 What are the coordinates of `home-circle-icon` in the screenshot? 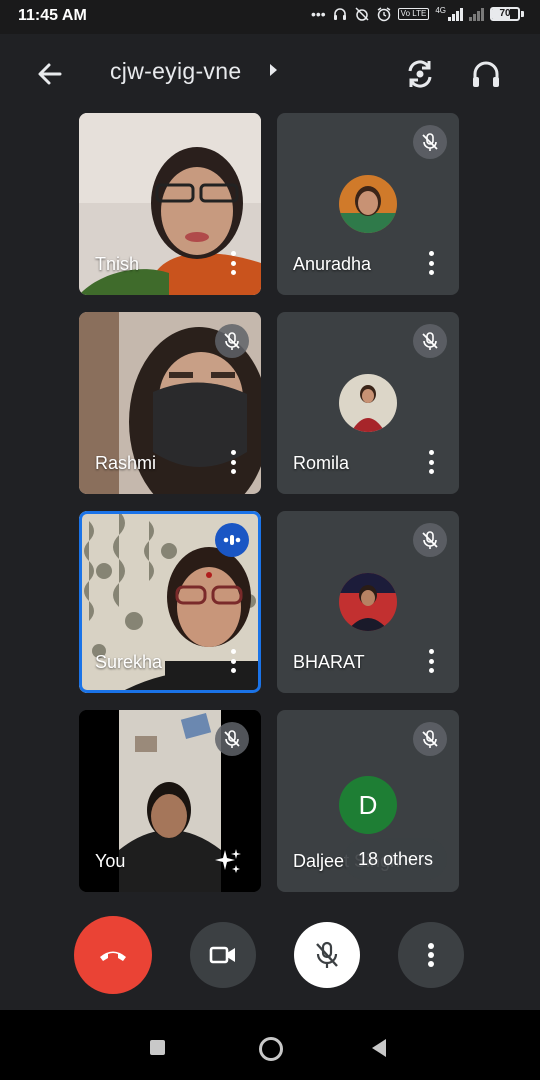 It's located at (271, 1049).